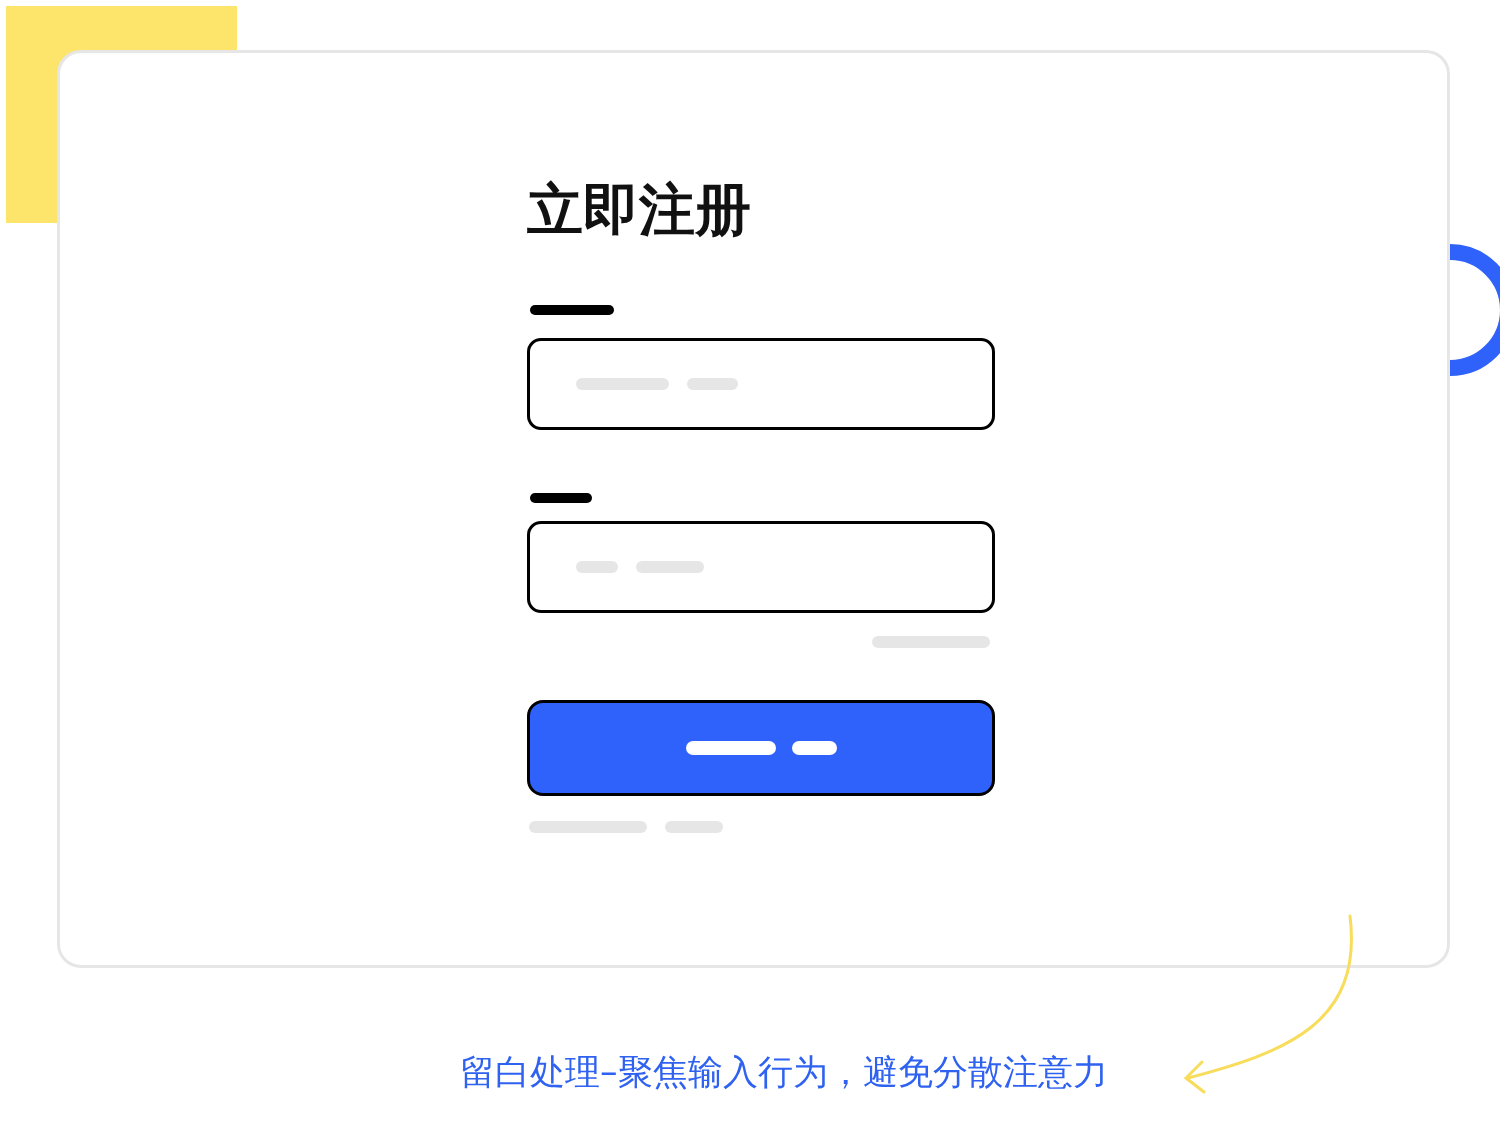 This screenshot has height=1140, width=1500. Describe the element at coordinates (561, 498) in the screenshot. I see `label-placeholder` at that location.